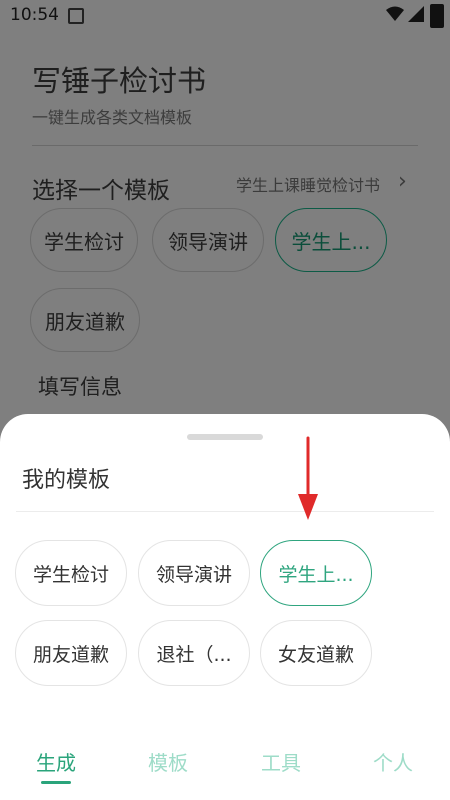 The width and height of the screenshot is (450, 800). What do you see at coordinates (225, 437) in the screenshot?
I see `sheet-drag-handle` at bounding box center [225, 437].